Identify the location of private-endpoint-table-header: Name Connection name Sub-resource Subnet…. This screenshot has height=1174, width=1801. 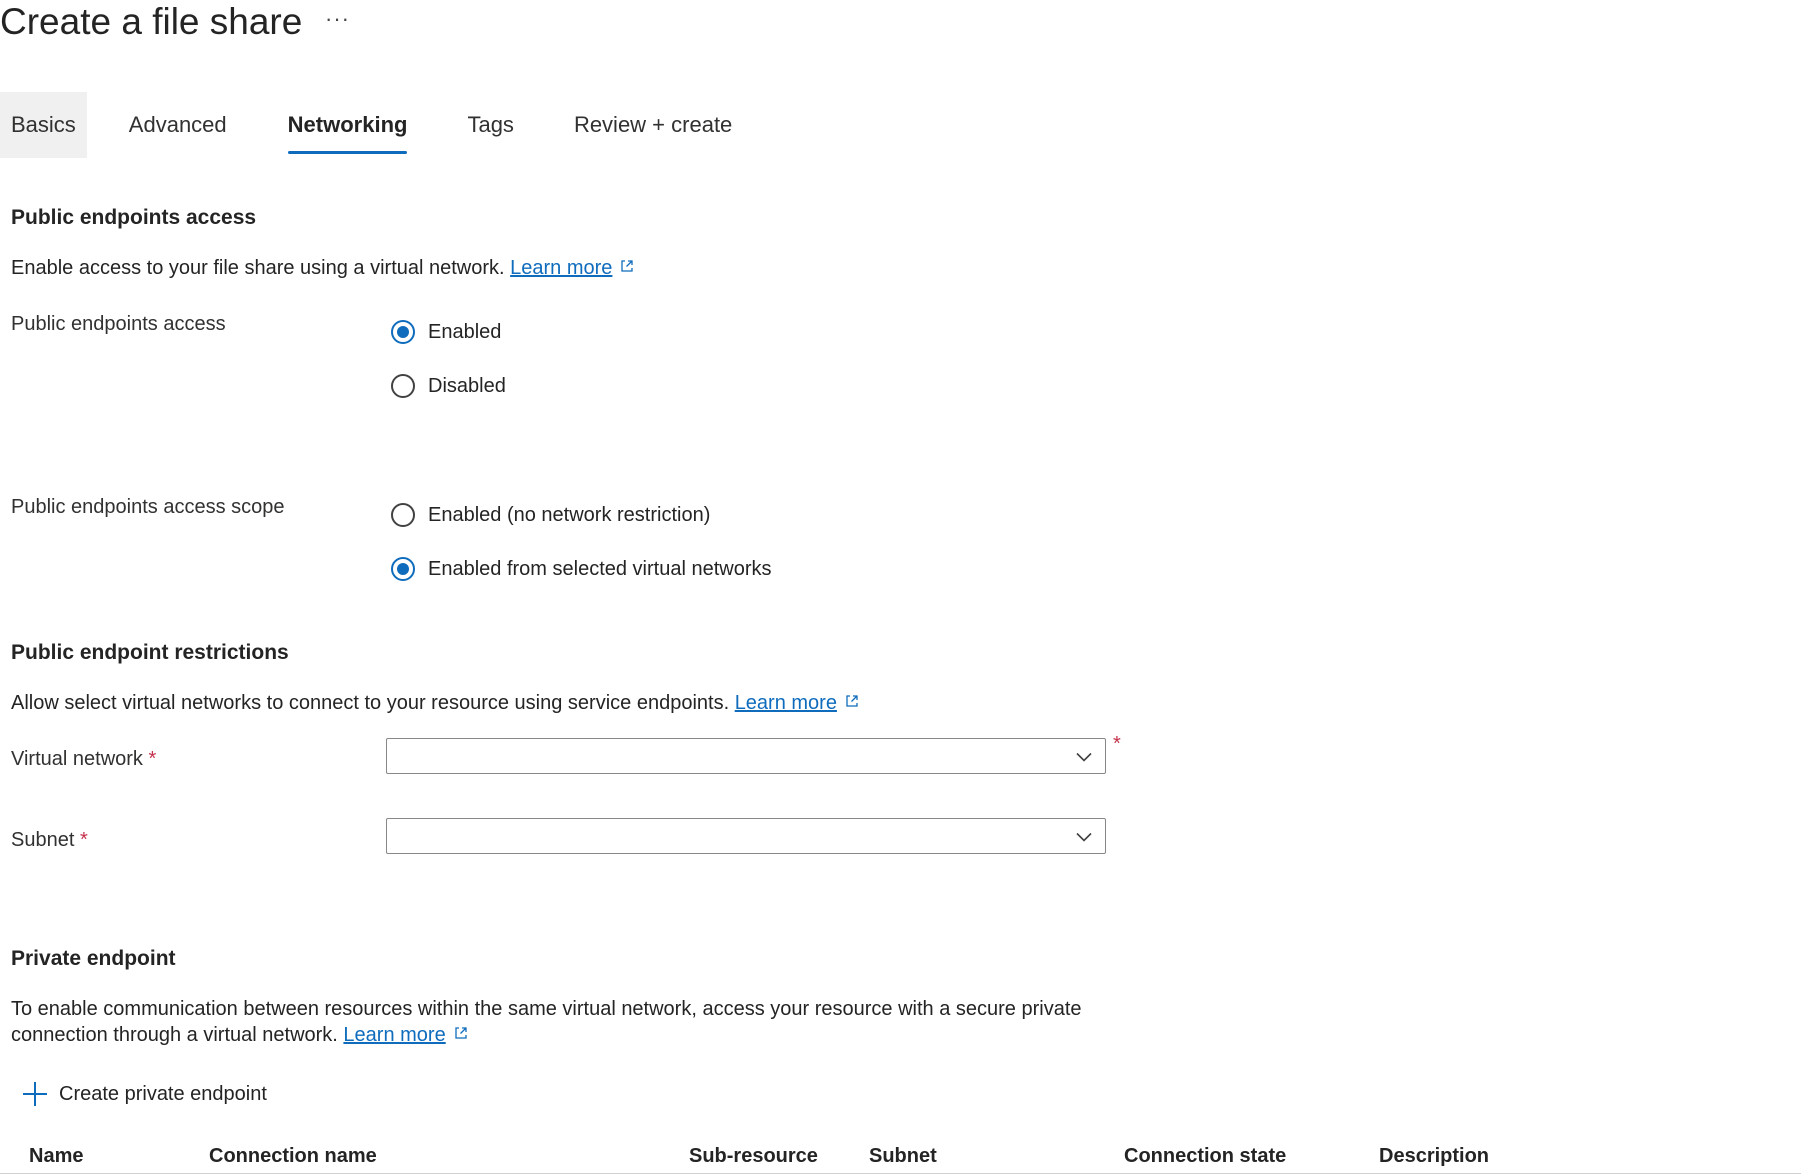
(900, 1157).